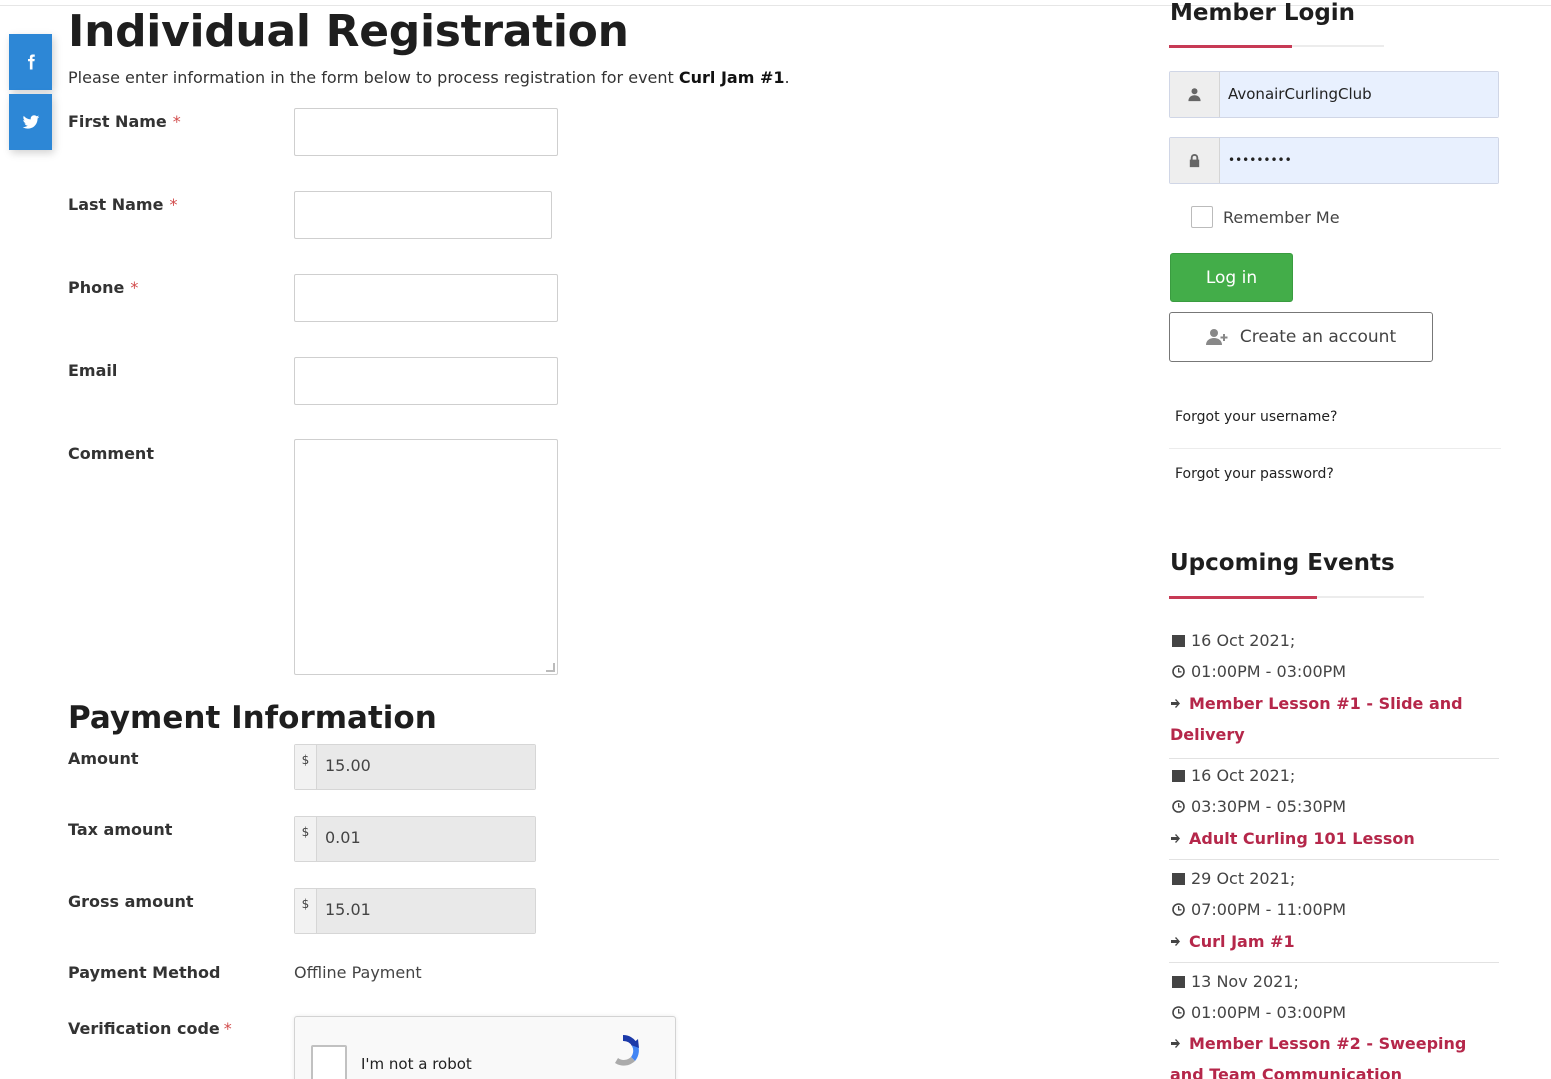 Image resolution: width=1551 pixels, height=1079 pixels. I want to click on payment-method-value: Offline Payment, so click(358, 972).